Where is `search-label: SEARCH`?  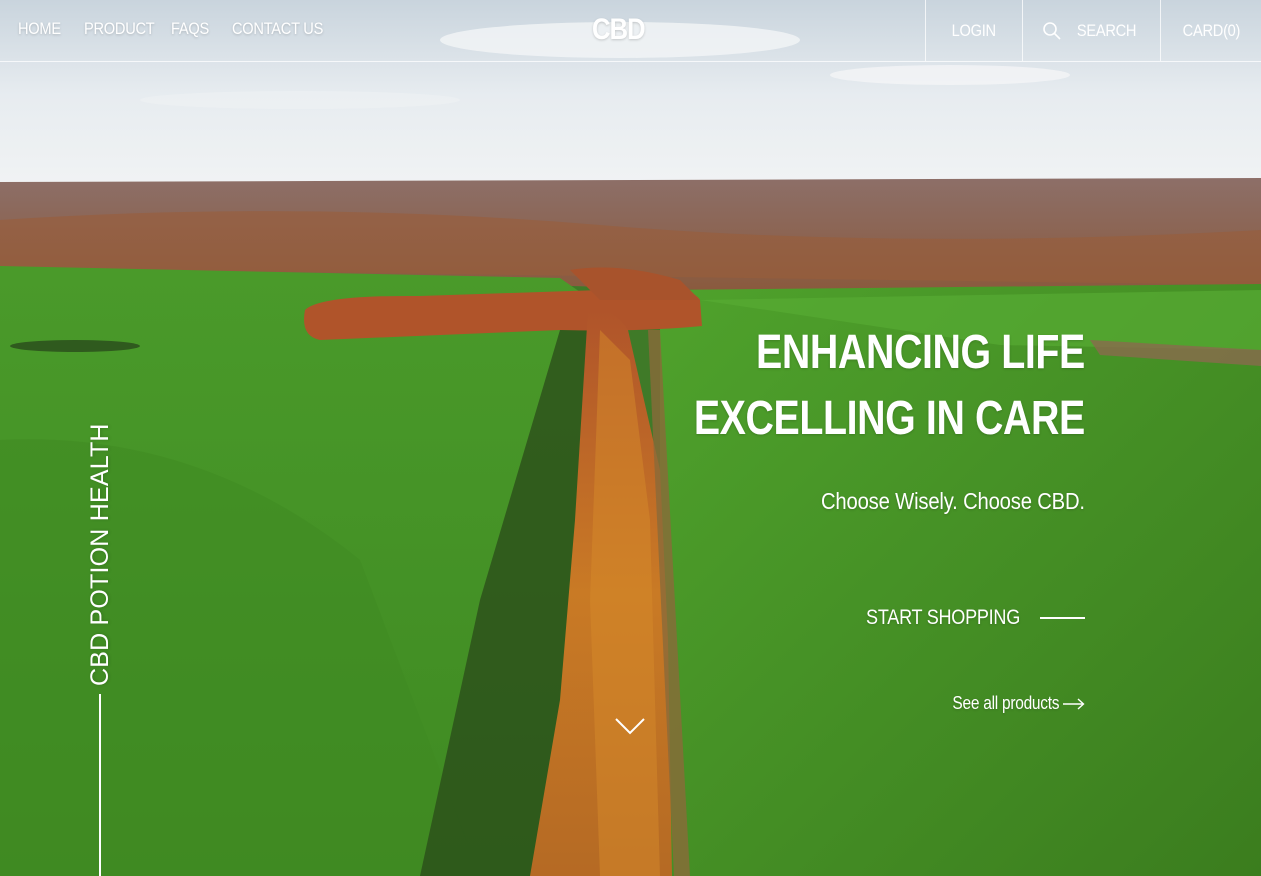 search-label: SEARCH is located at coordinates (1106, 30).